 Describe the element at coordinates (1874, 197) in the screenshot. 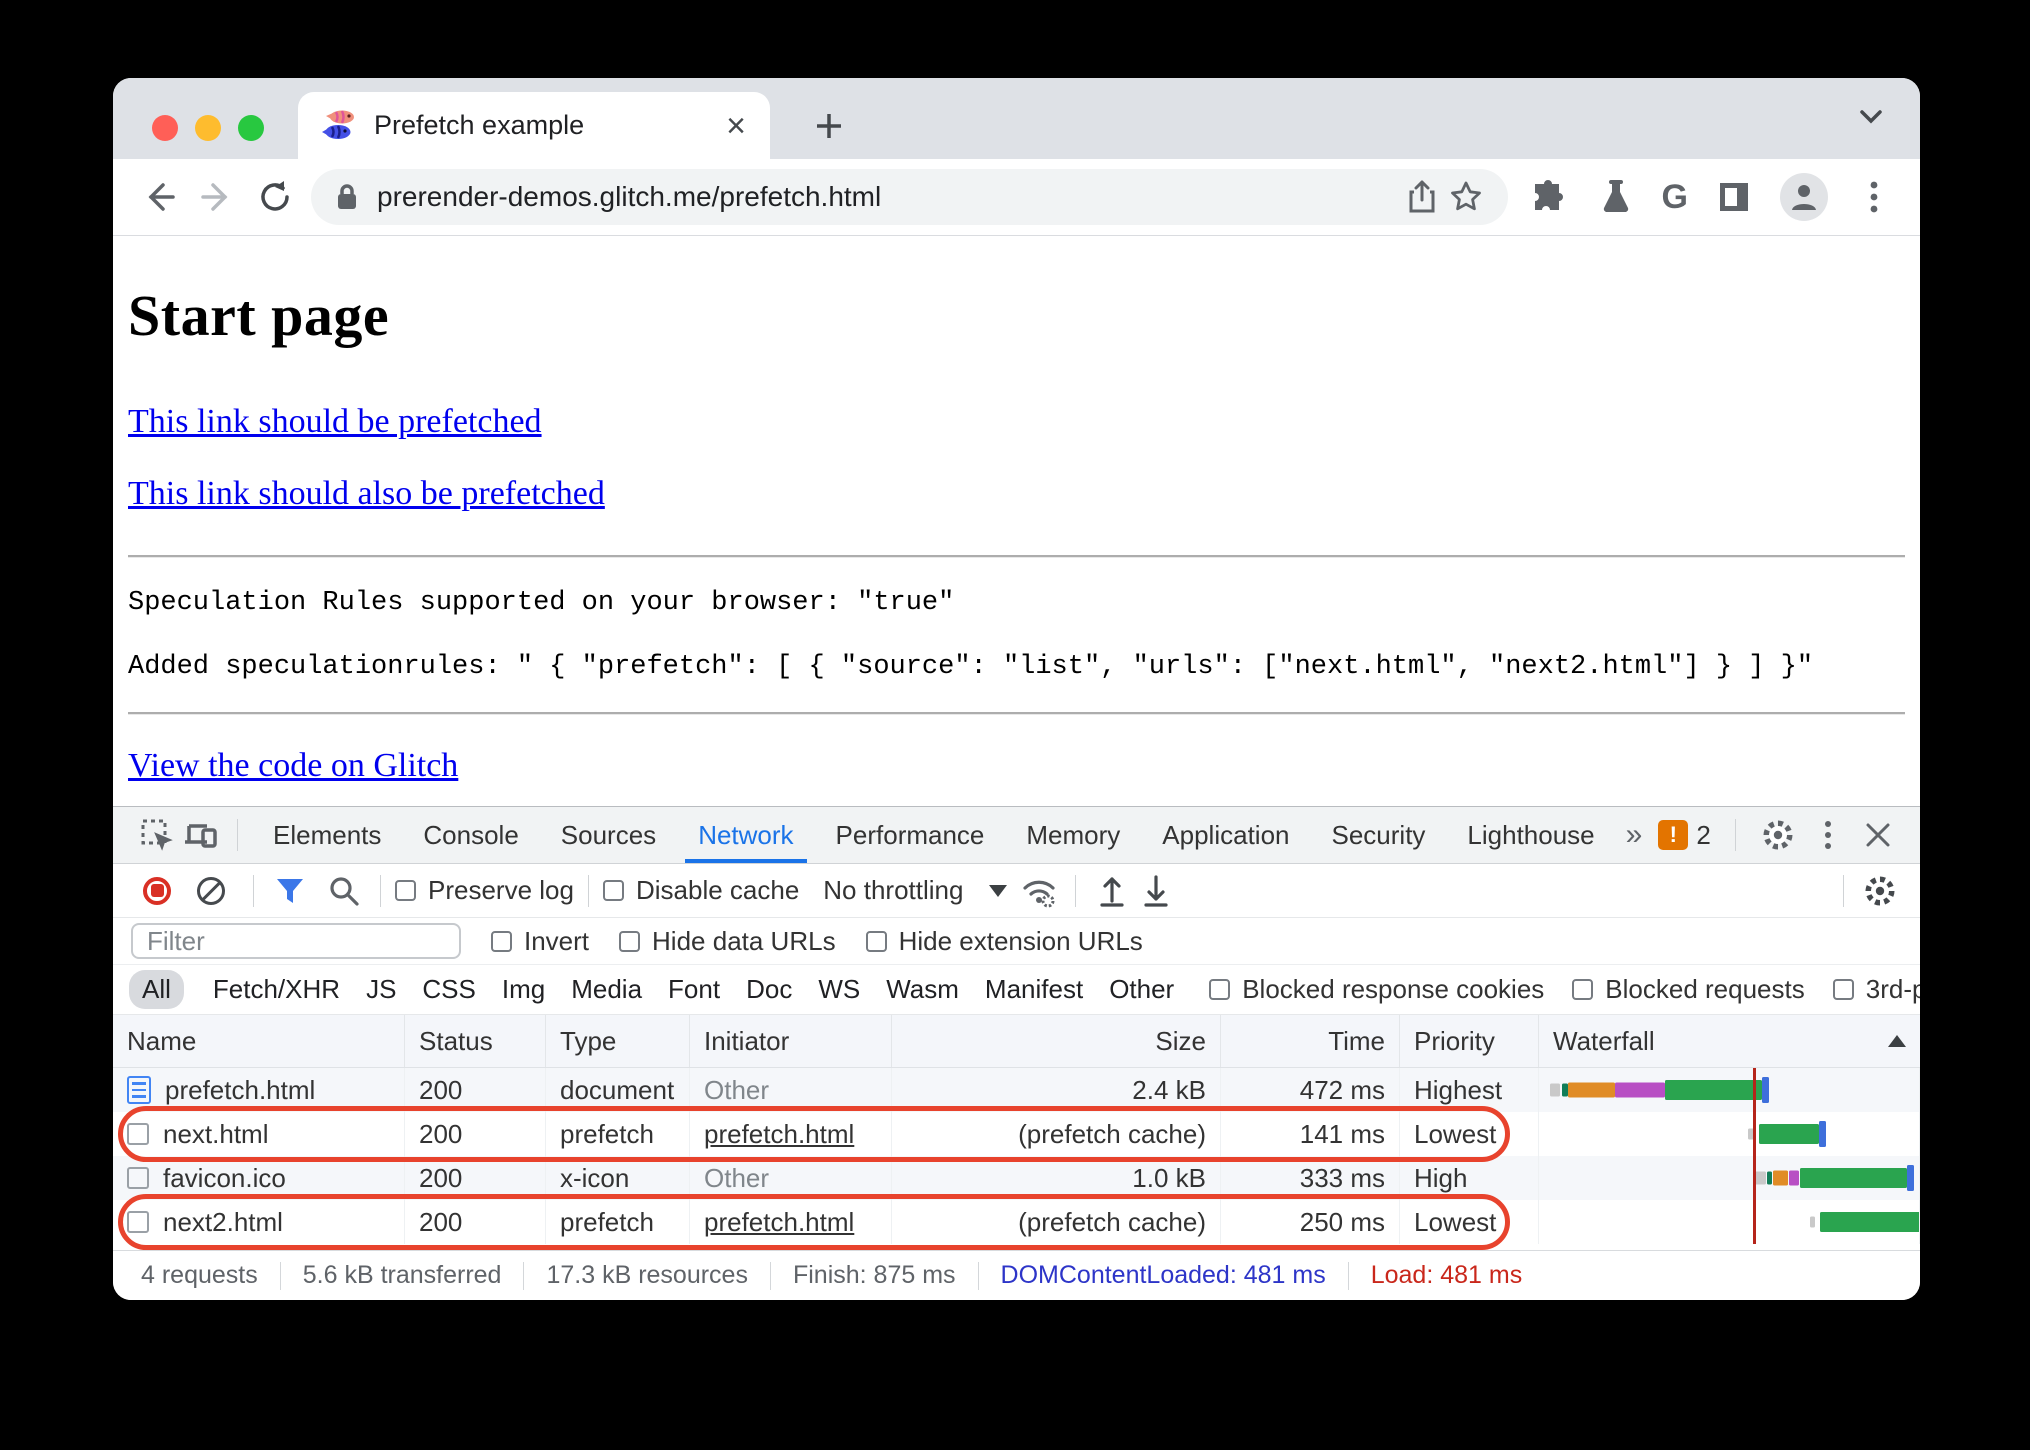

I see `browser-menu-dots-icon` at that location.